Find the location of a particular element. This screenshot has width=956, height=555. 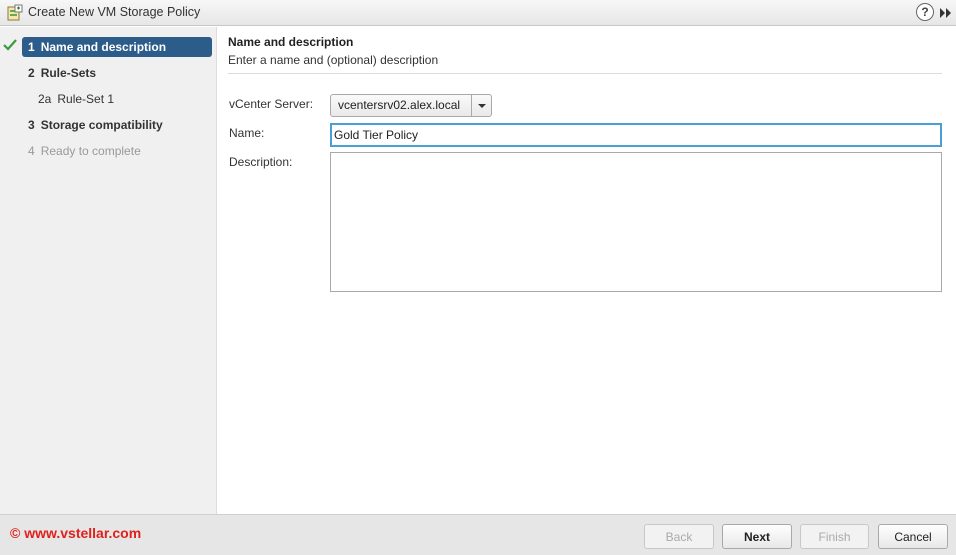

vcenter-server-value: vcentersrv02.alex.local is located at coordinates (399, 105).